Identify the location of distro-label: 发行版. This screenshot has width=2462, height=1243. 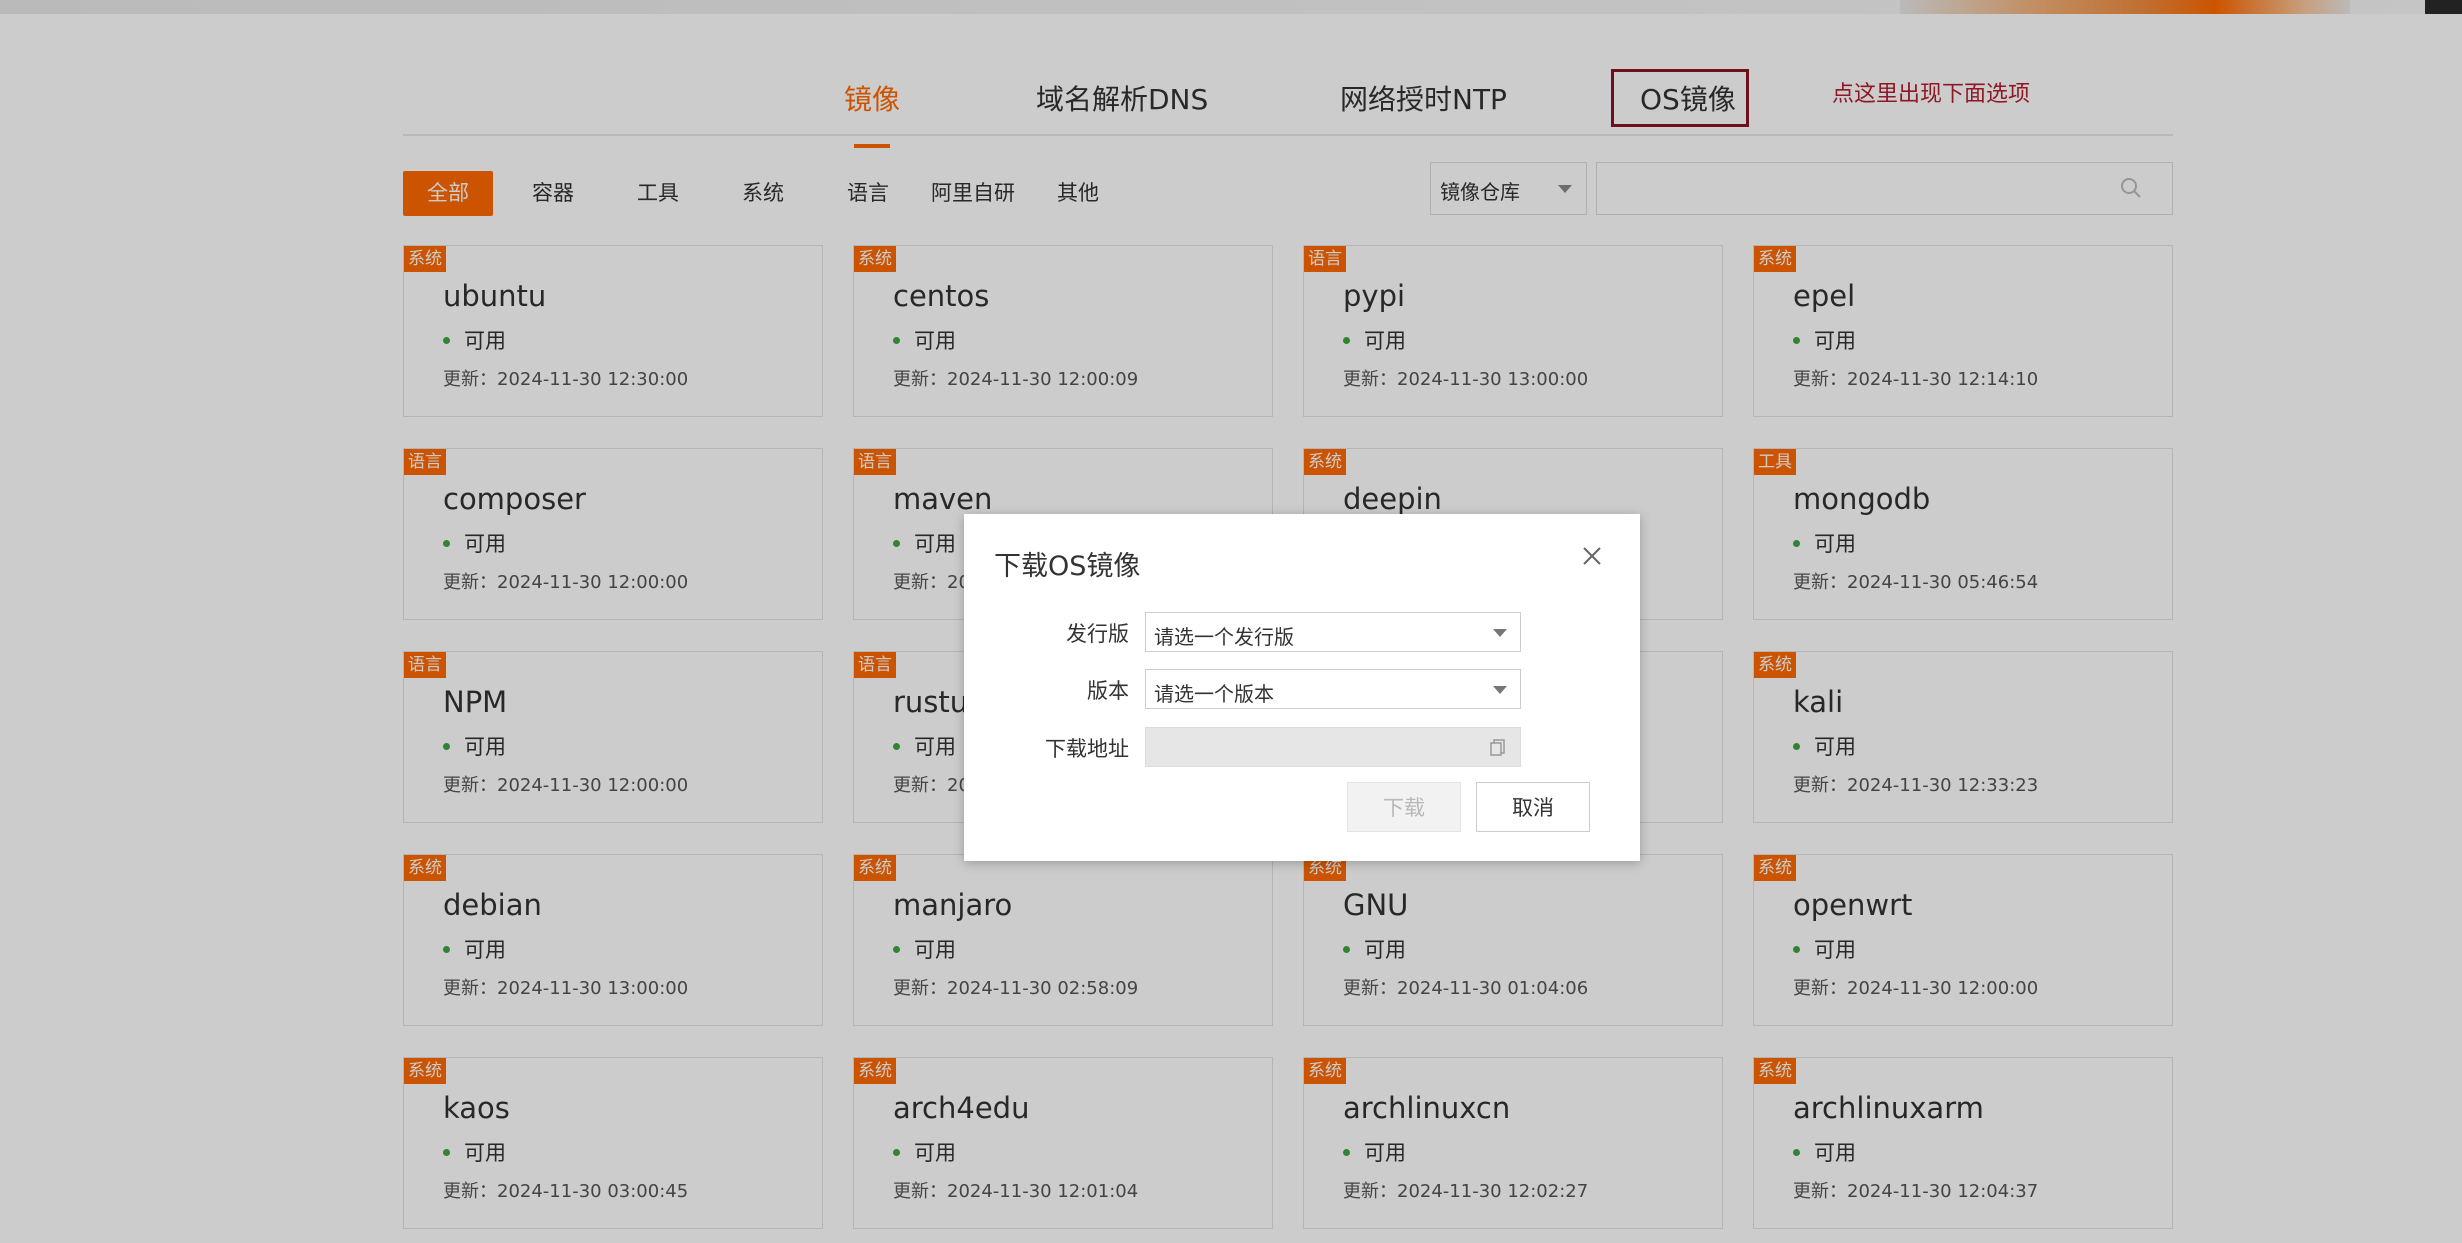
(1097, 634).